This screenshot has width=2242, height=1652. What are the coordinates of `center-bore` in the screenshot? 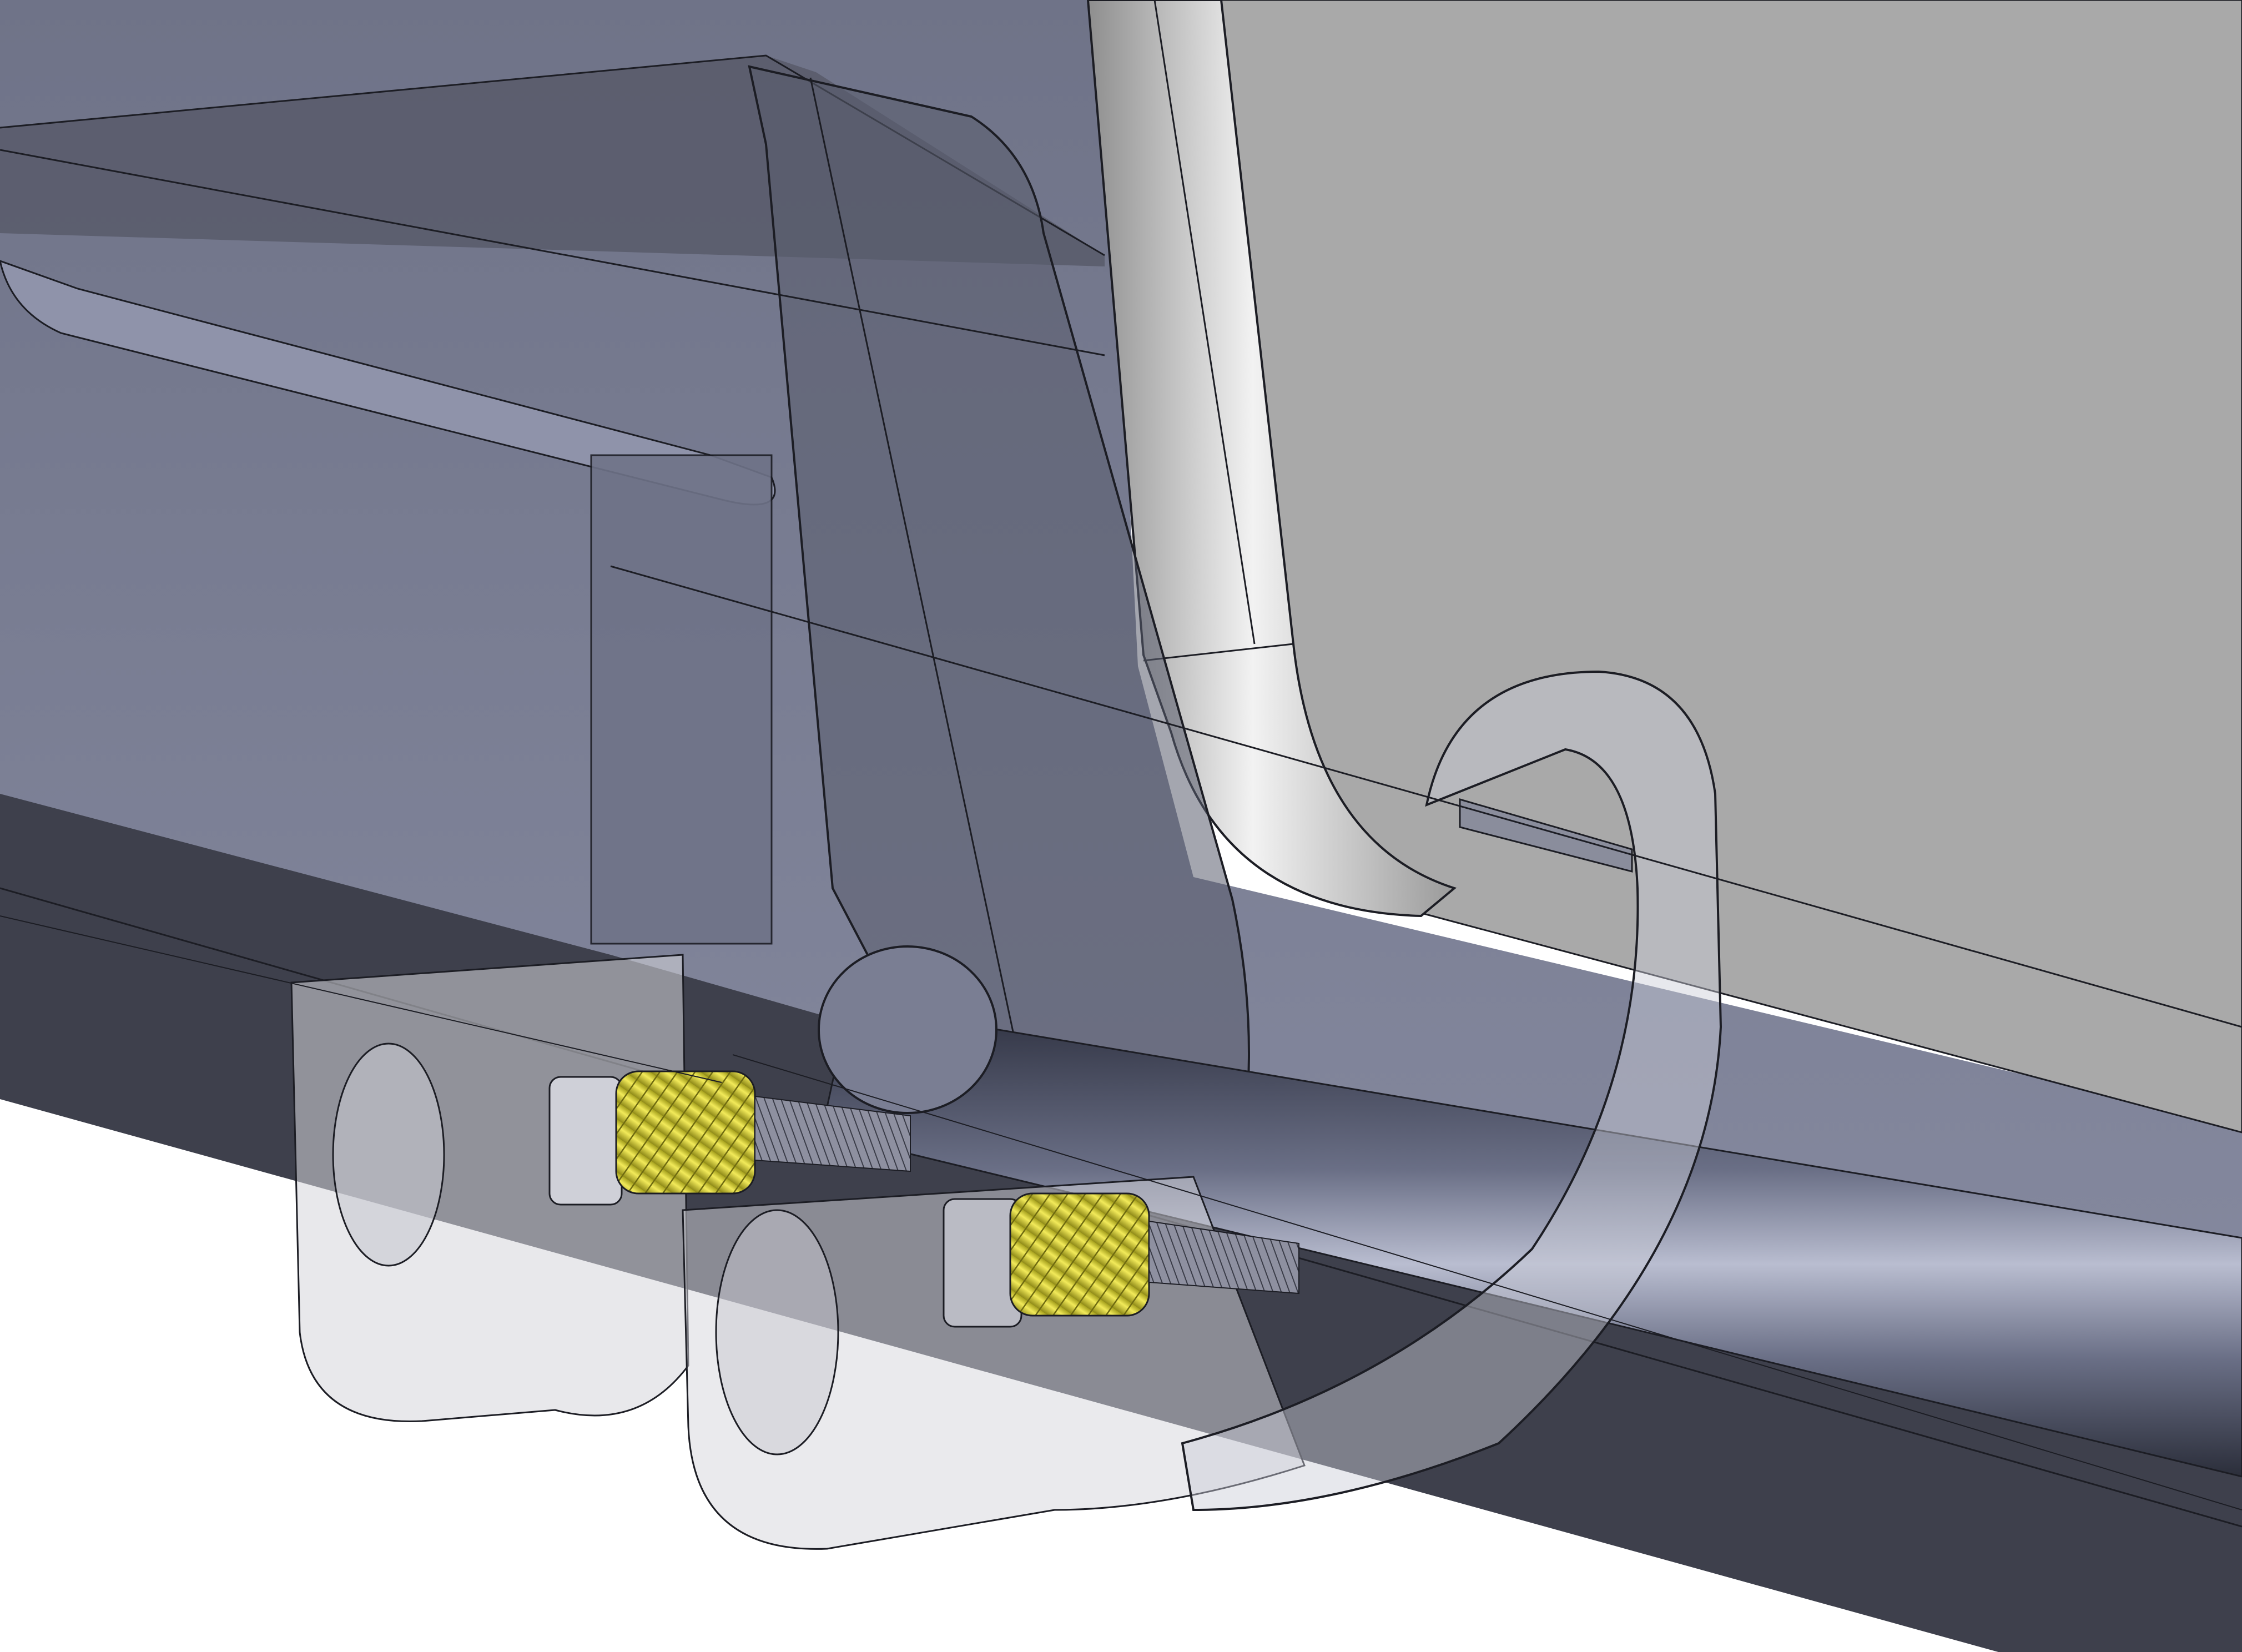 It's located at (777, 1332).